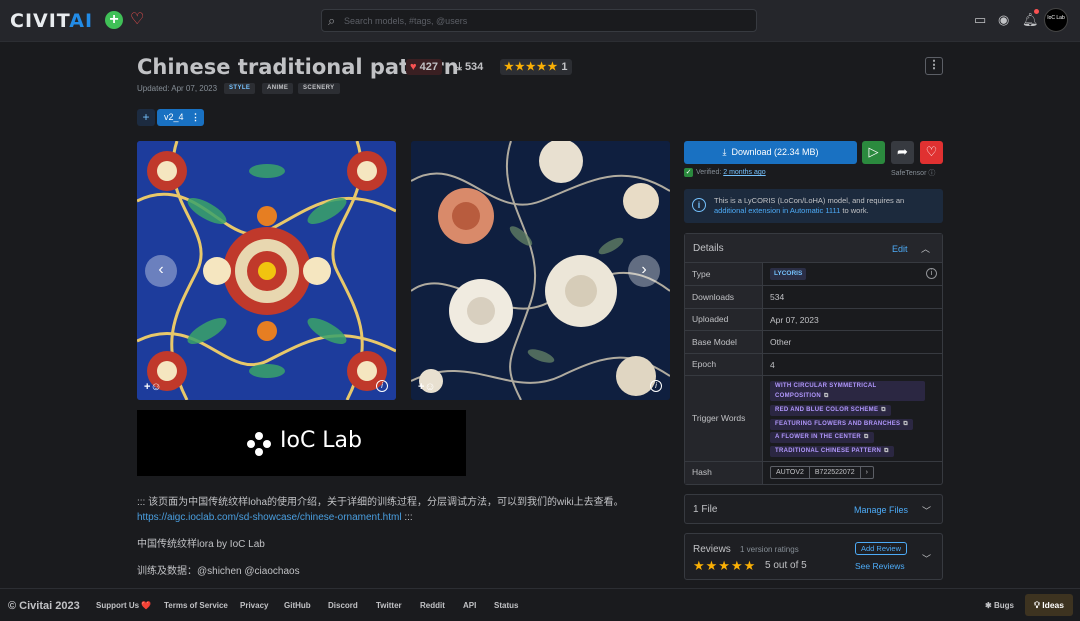 Image resolution: width=1080 pixels, height=621 pixels. What do you see at coordinates (1056, 20) in the screenshot?
I see `user-avatar: IoC Lab` at bounding box center [1056, 20].